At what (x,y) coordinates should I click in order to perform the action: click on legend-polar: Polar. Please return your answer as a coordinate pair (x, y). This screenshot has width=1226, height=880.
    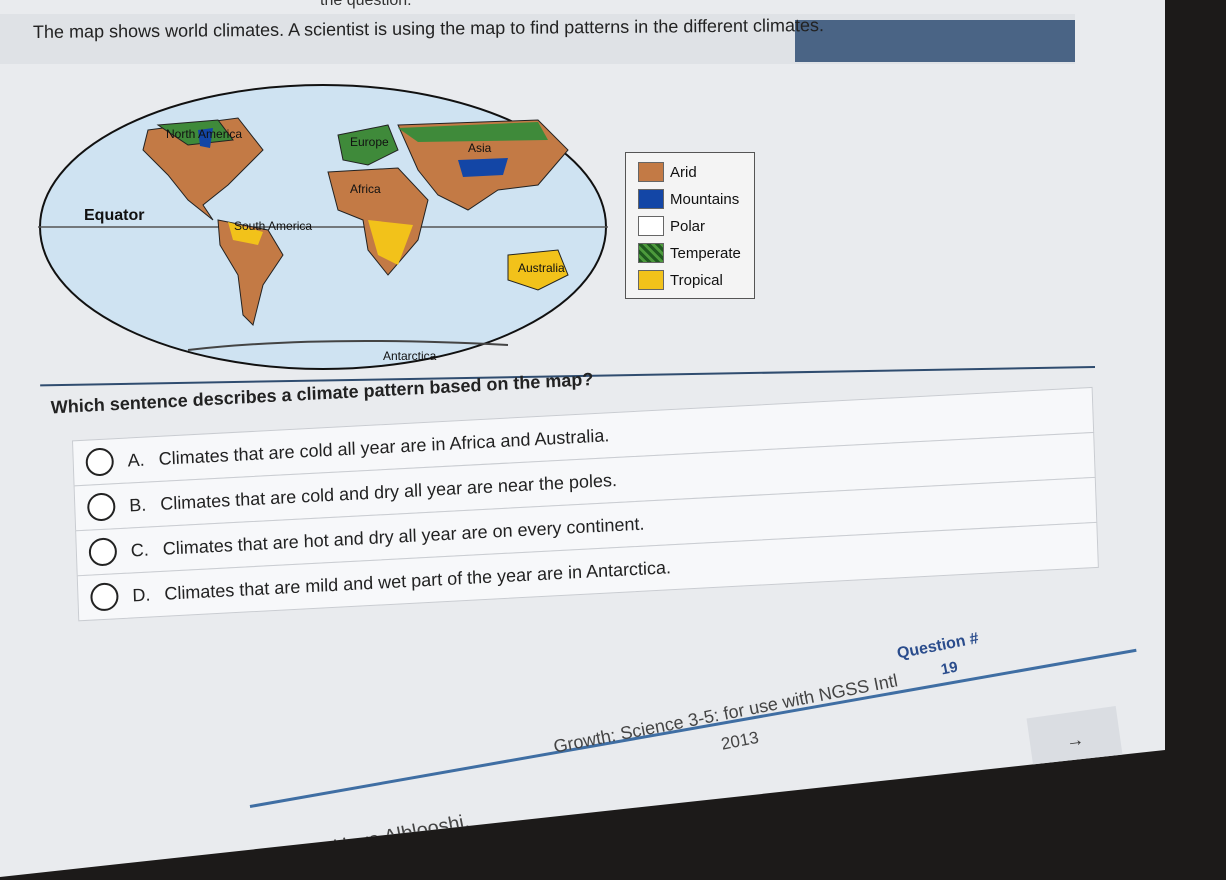
    Looking at the image, I should click on (671, 226).